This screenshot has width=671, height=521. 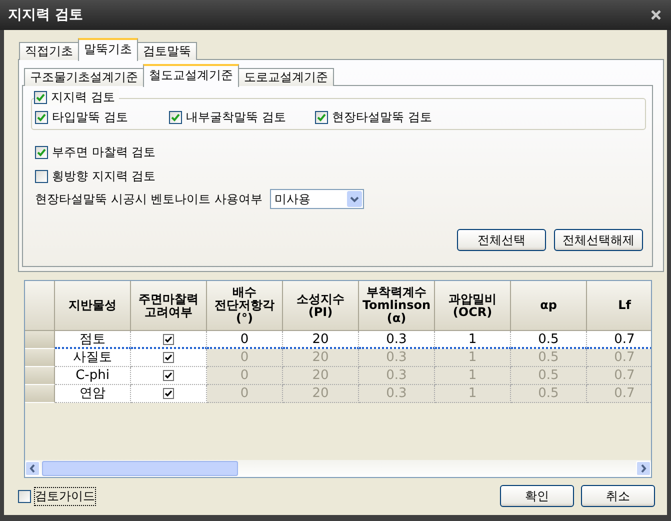 I want to click on dialog-button: 확인, so click(x=537, y=496).